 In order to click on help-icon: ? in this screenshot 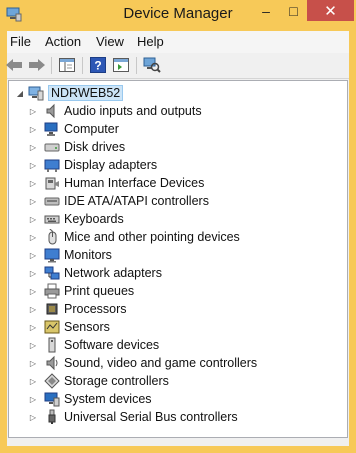, I will do `click(98, 65)`.